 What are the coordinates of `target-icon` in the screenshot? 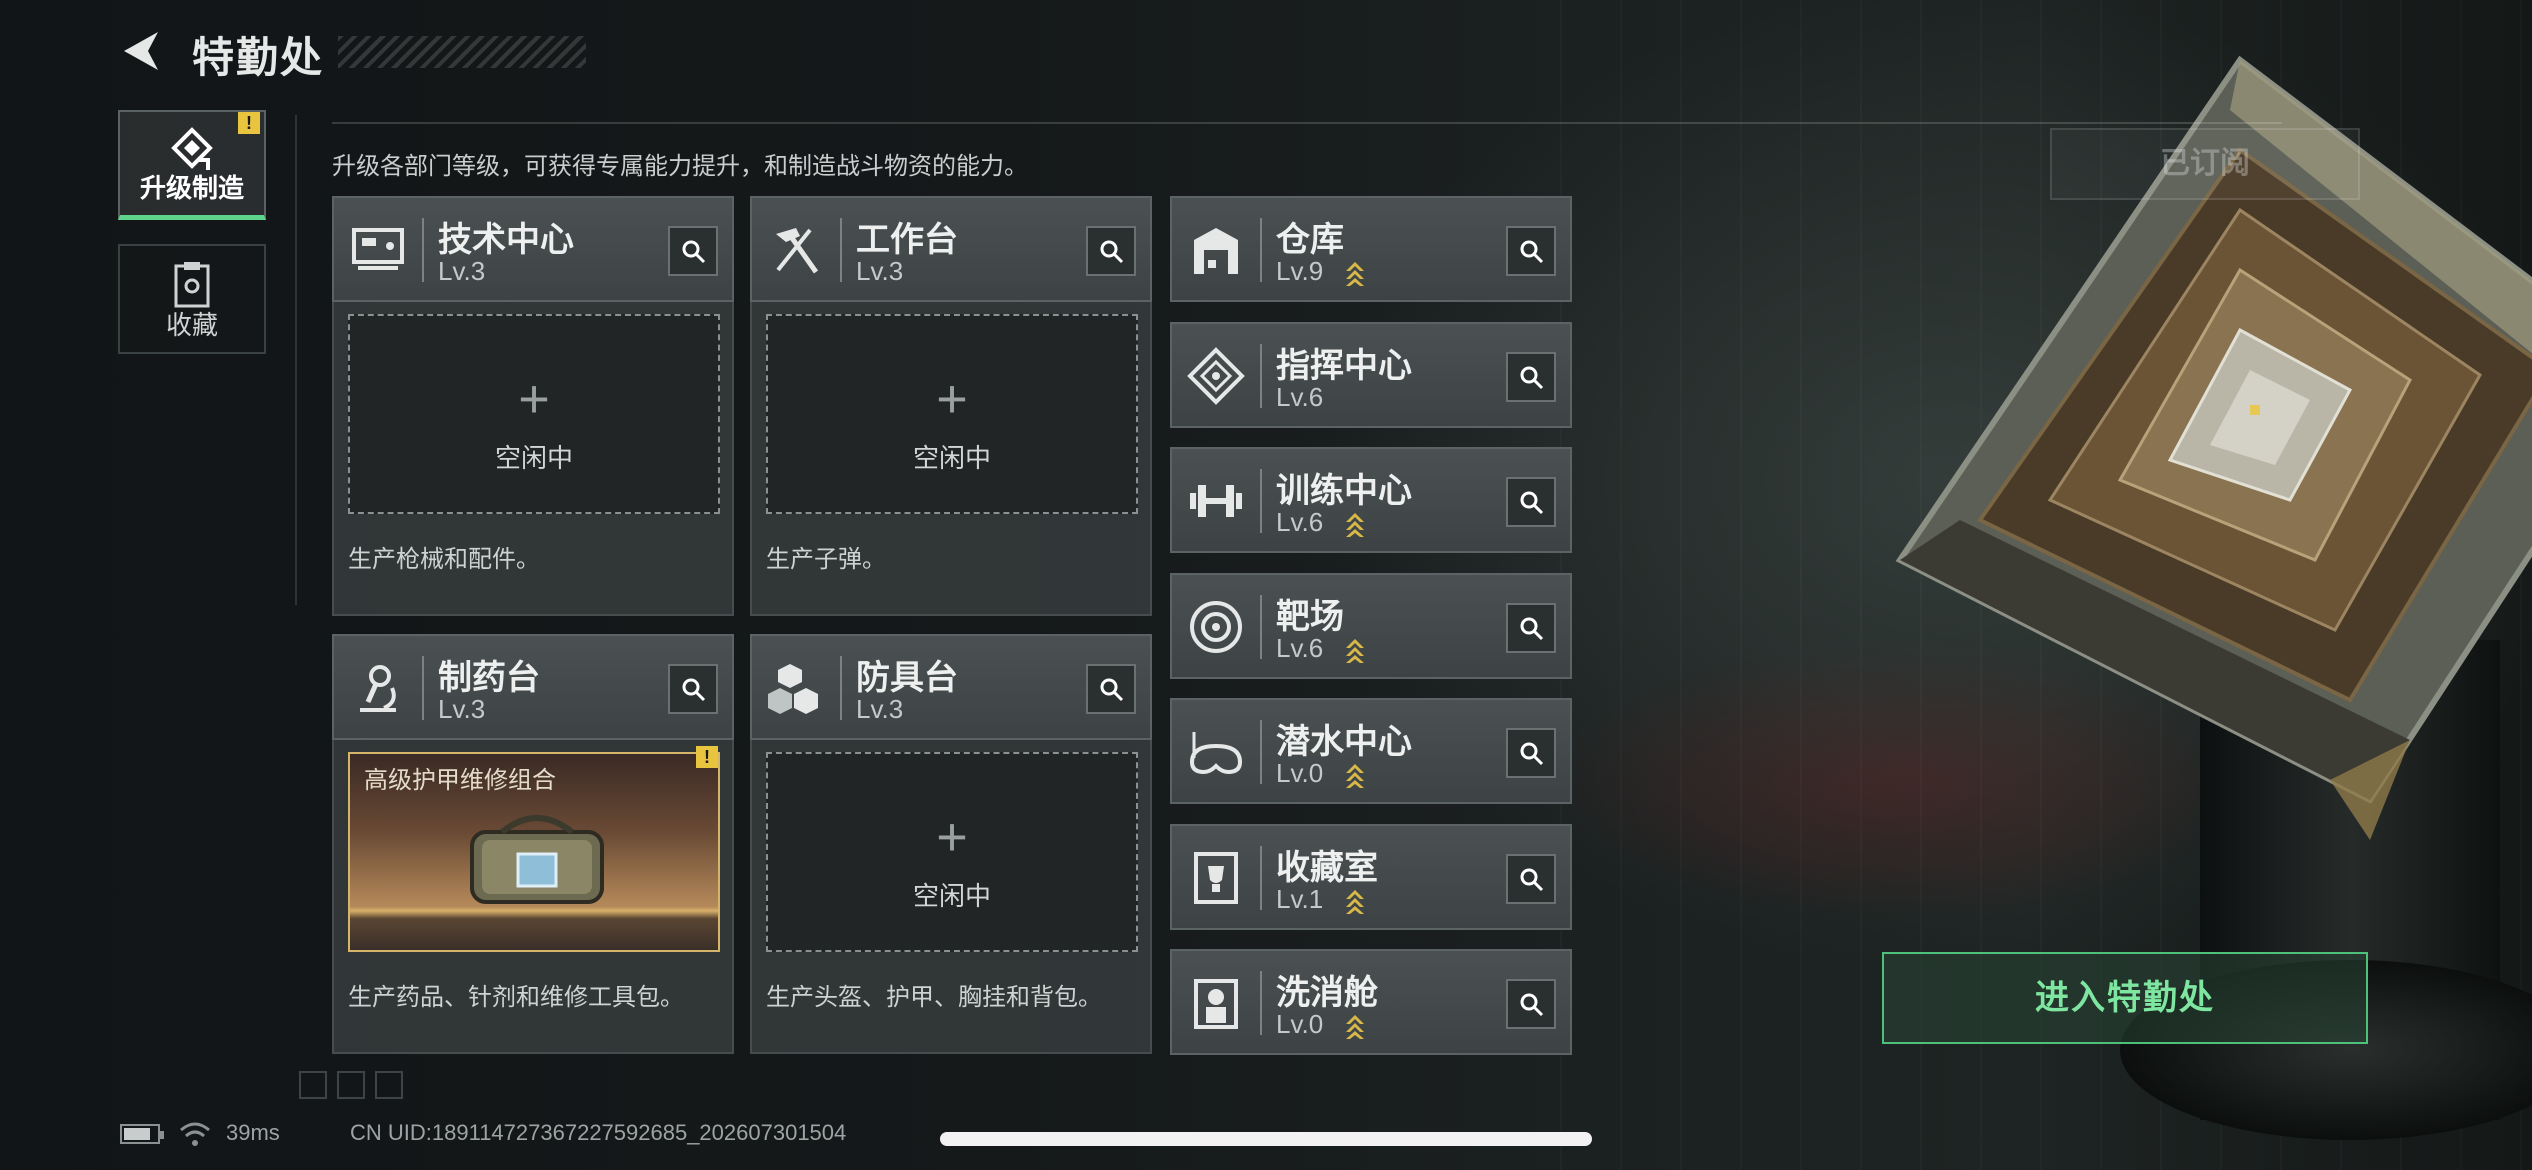 It's located at (1216, 626).